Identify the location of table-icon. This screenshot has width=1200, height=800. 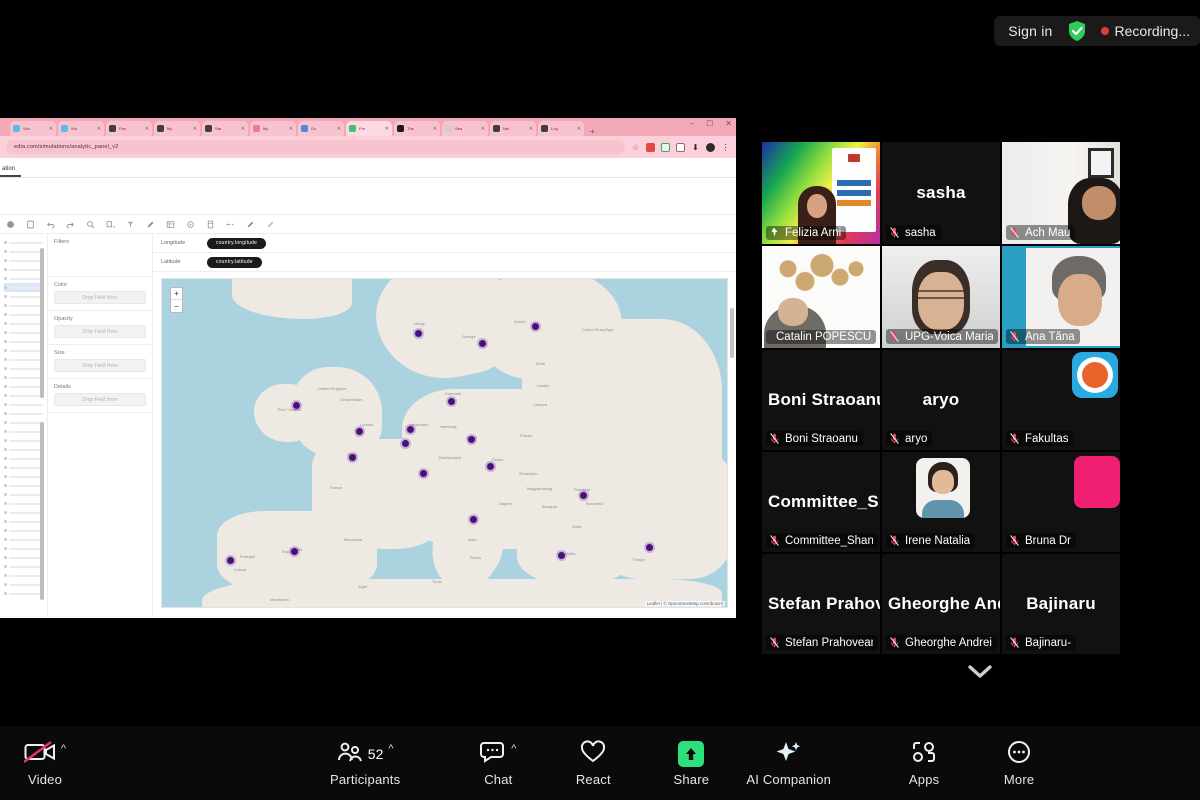
(170, 224).